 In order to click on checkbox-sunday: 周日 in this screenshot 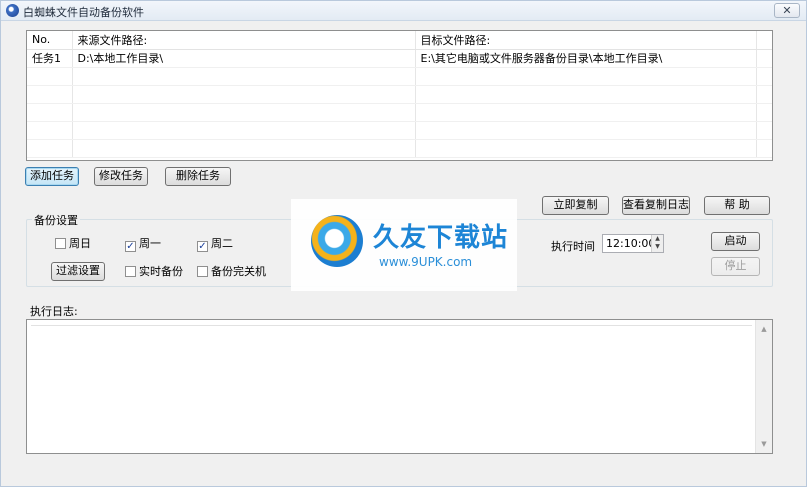, I will do `click(73, 244)`.